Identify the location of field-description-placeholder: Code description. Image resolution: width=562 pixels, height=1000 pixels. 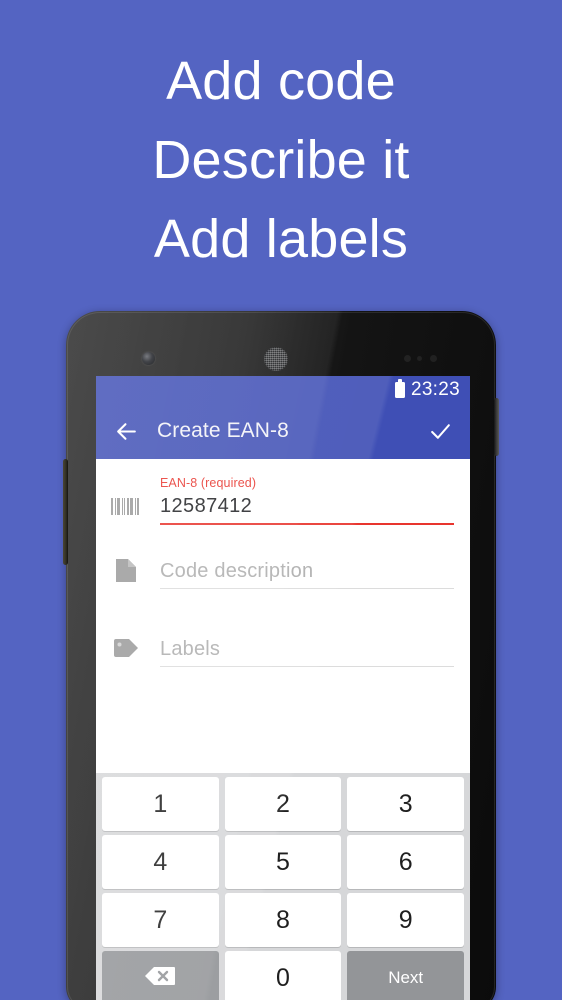
(307, 573).